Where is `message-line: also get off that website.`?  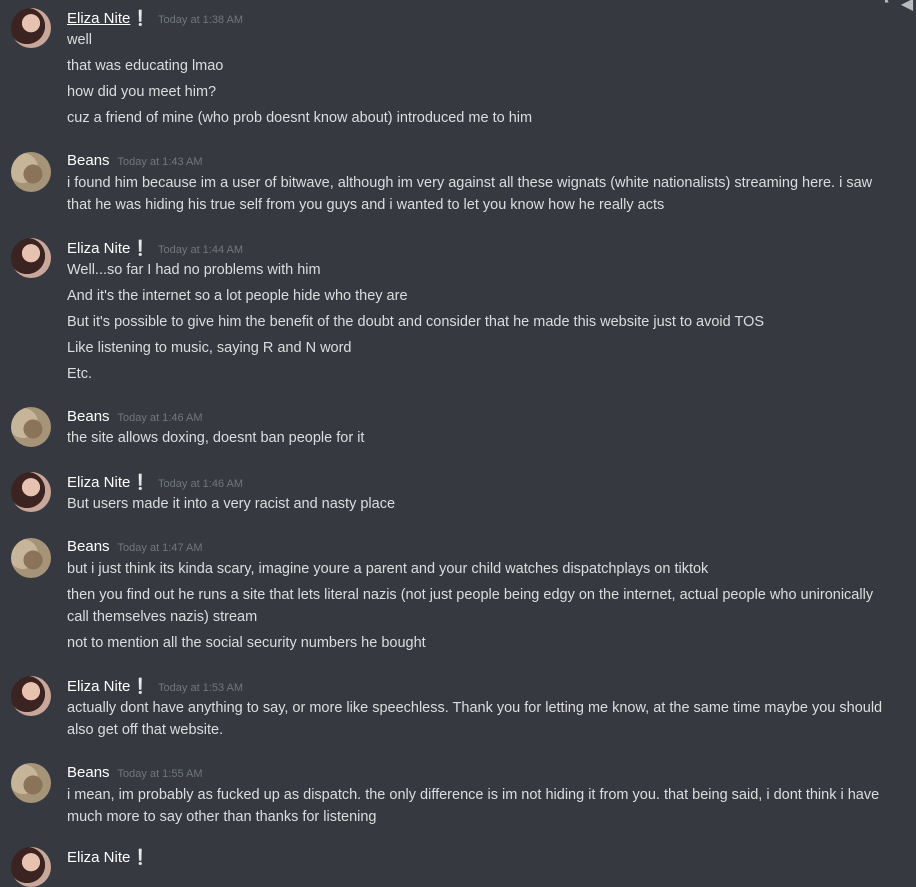 message-line: also get off that website. is located at coordinates (145, 730).